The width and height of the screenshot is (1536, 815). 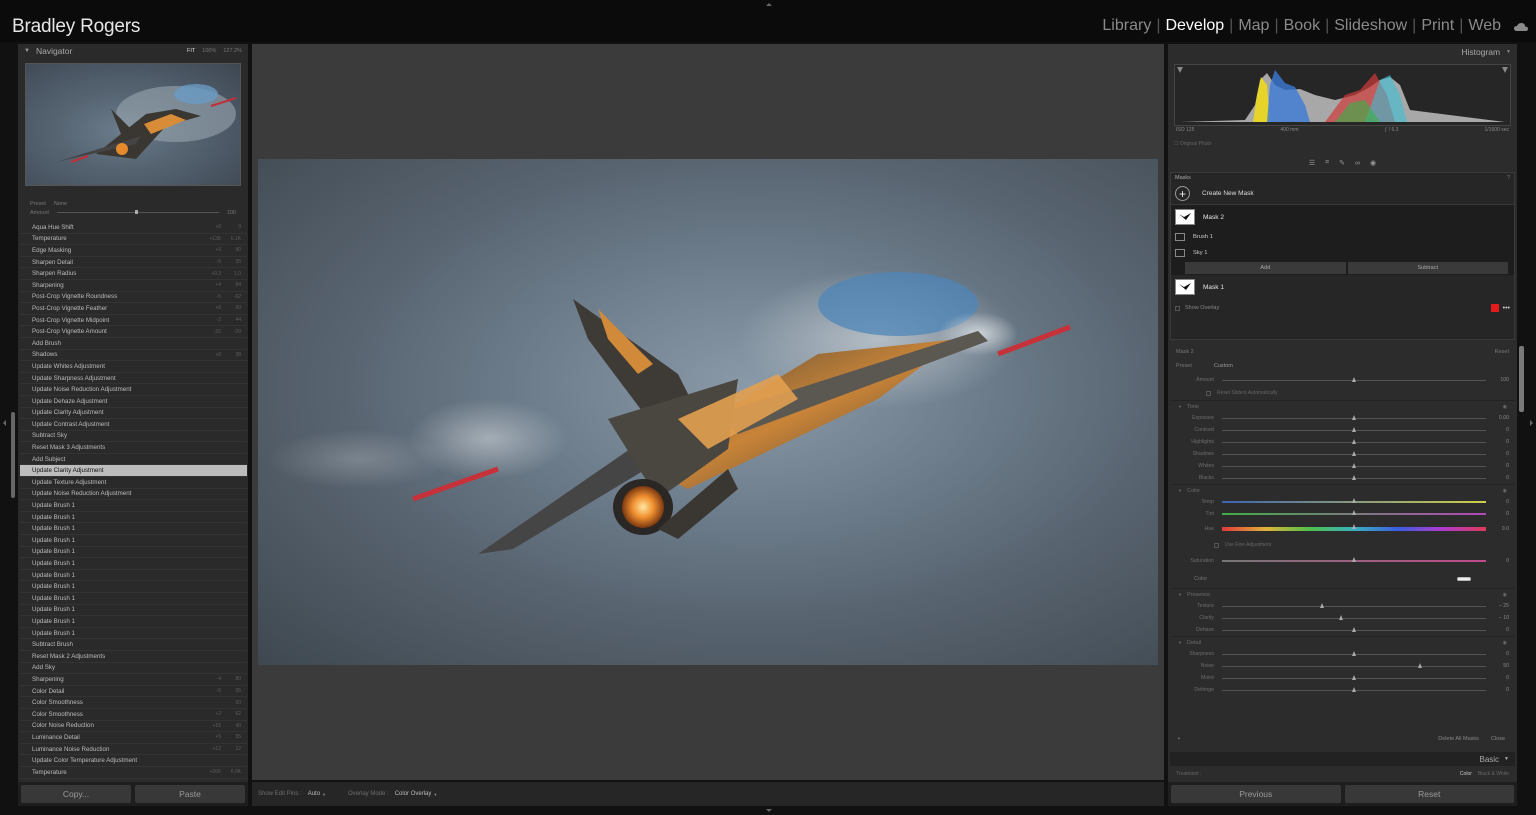 I want to click on history-item: Post-Crop Vignette Midpoint -2 44, so click(x=133, y=321).